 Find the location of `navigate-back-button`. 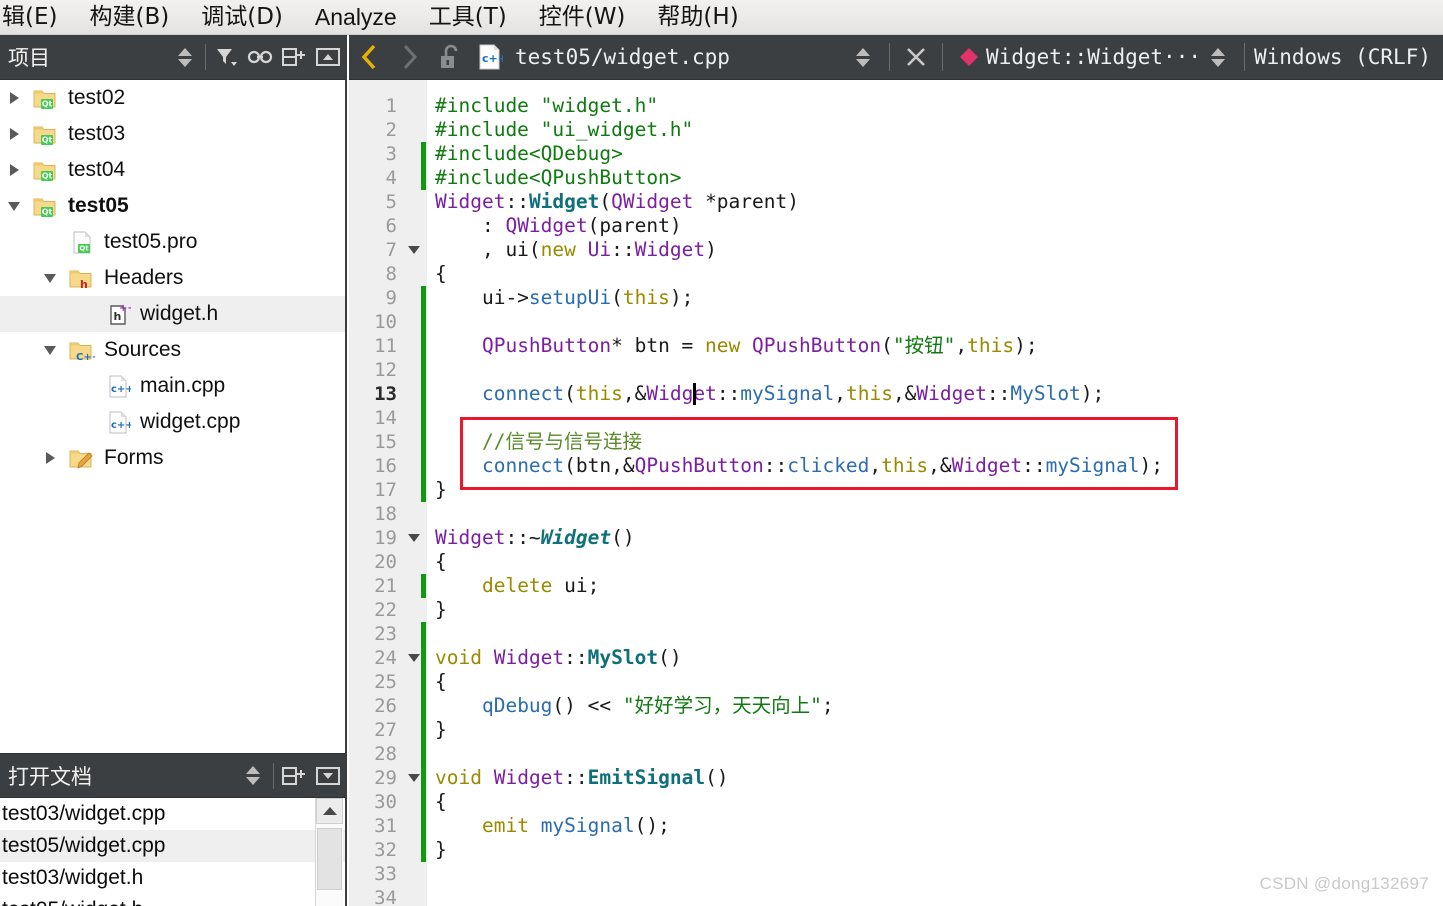

navigate-back-button is located at coordinates (369, 57).